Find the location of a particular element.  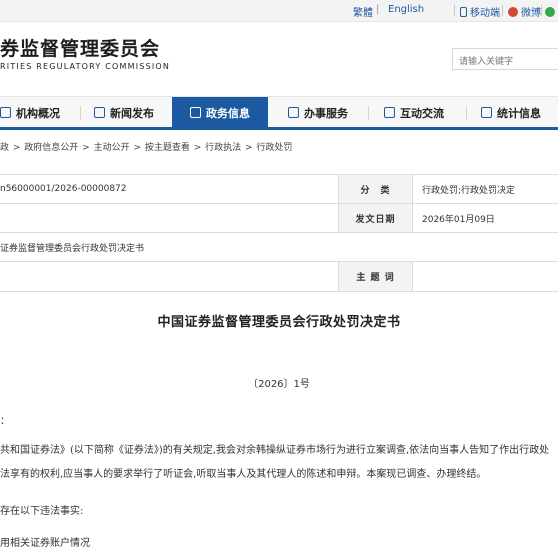

nav-label: 机构概况 is located at coordinates (38, 113).